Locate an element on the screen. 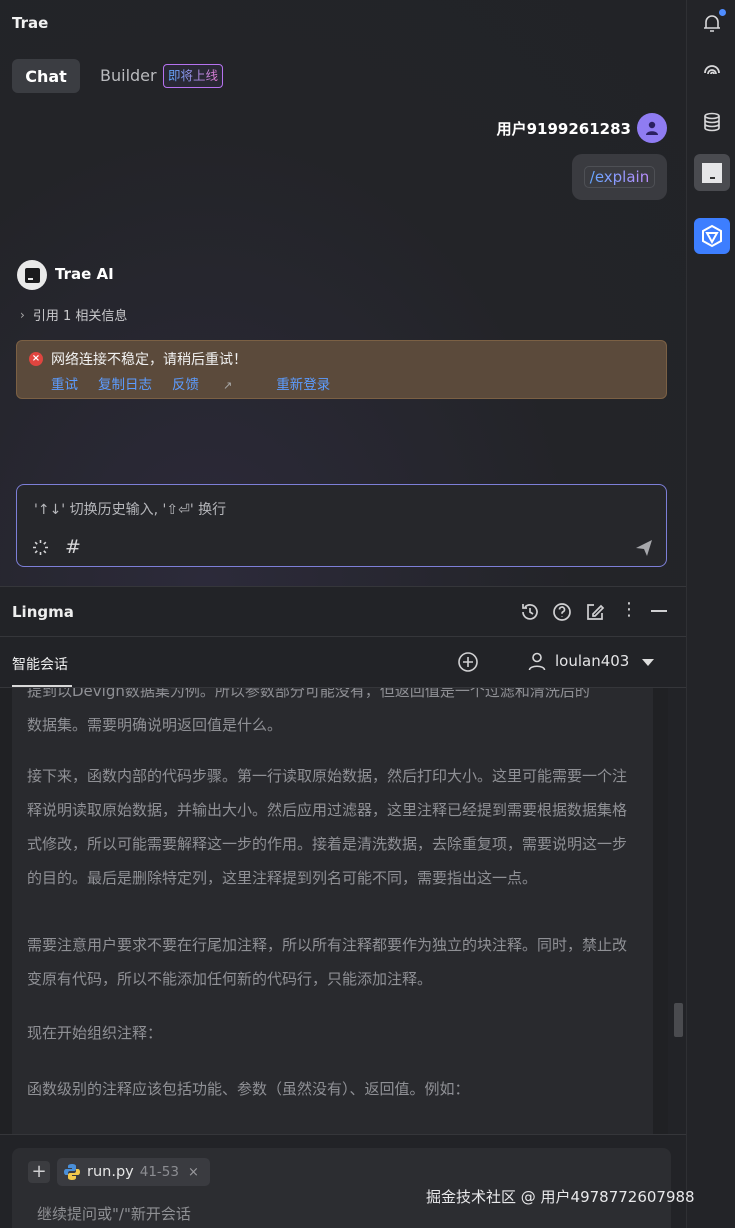 The width and height of the screenshot is (735, 1228). scrollbar-thumb is located at coordinates (678, 1020).